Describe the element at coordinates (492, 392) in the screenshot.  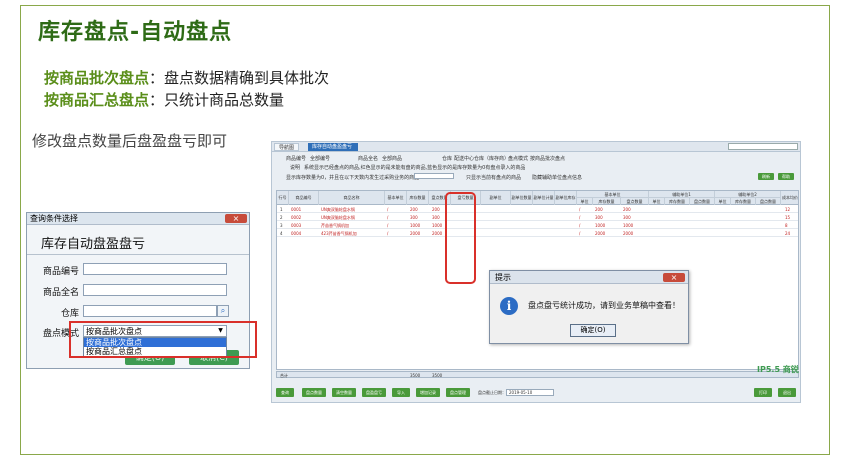
I see `date-label: 盘点截止日期：` at that location.